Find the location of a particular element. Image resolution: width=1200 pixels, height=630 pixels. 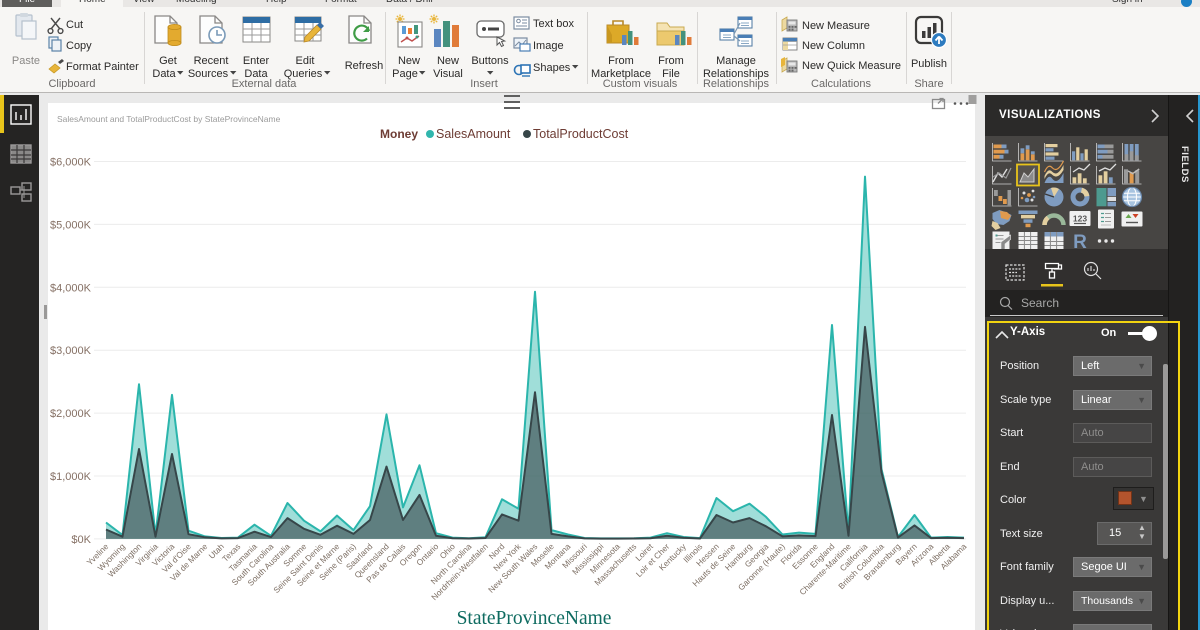

svg-text: 123 is located at coordinates (1080, 219).